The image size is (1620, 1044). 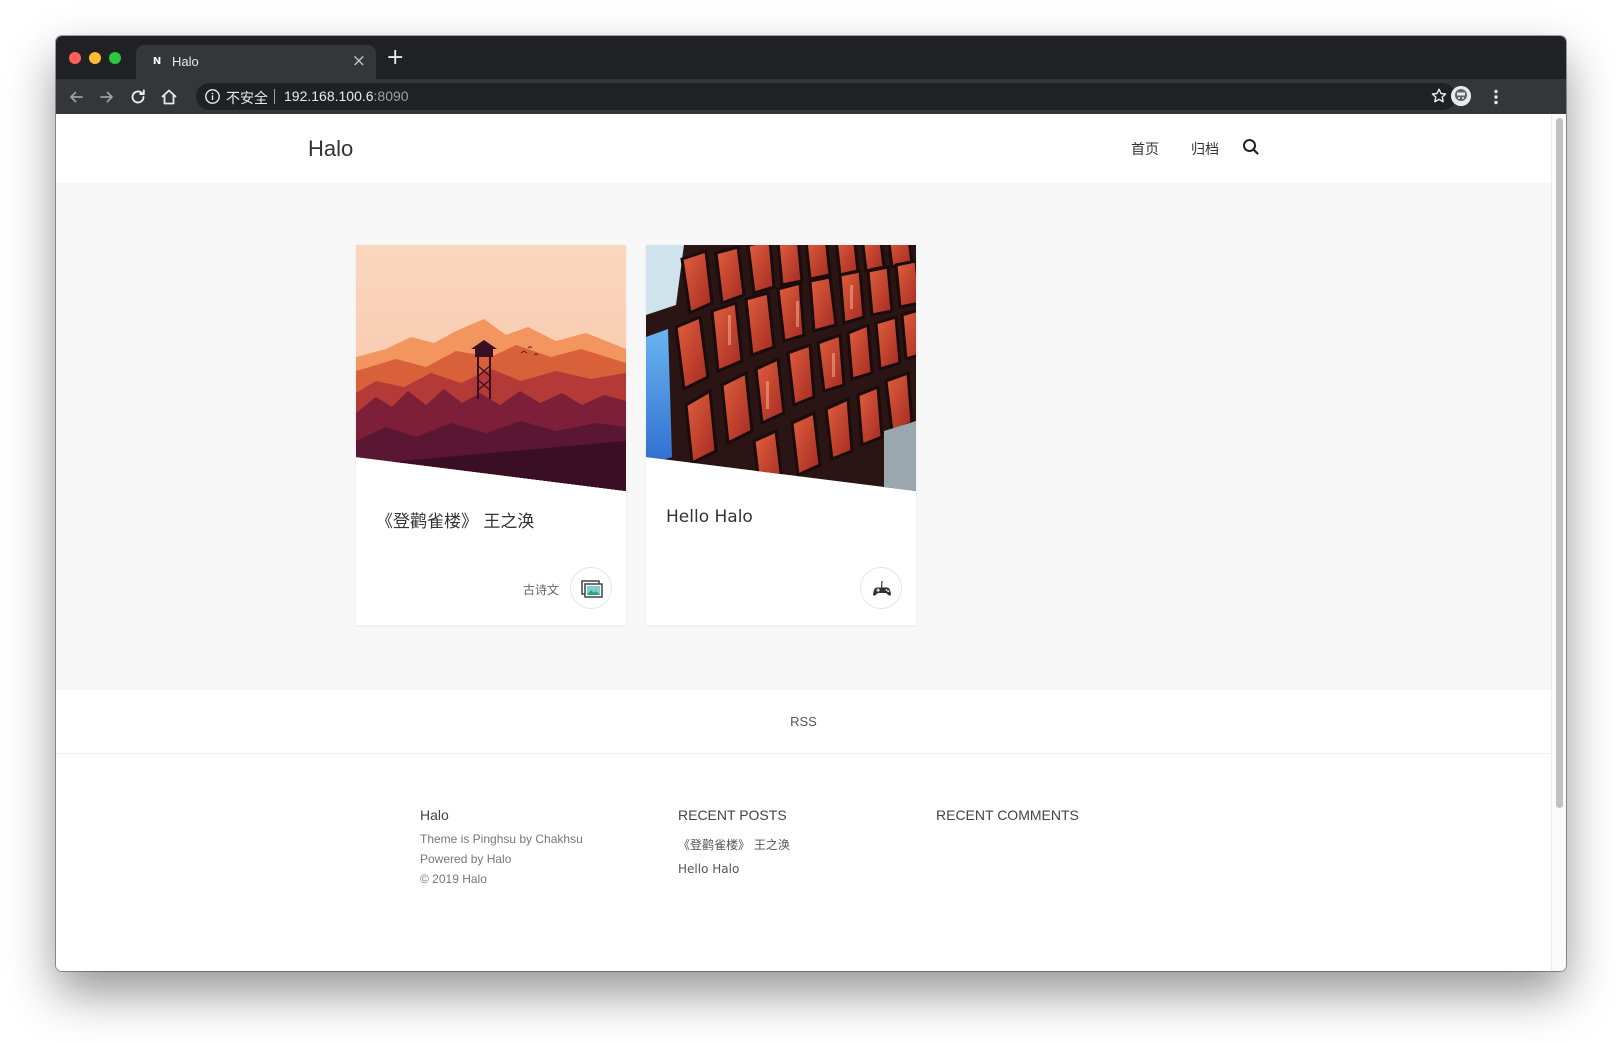 What do you see at coordinates (811, 57) in the screenshot?
I see `tab-bar: N Halo × +` at bounding box center [811, 57].